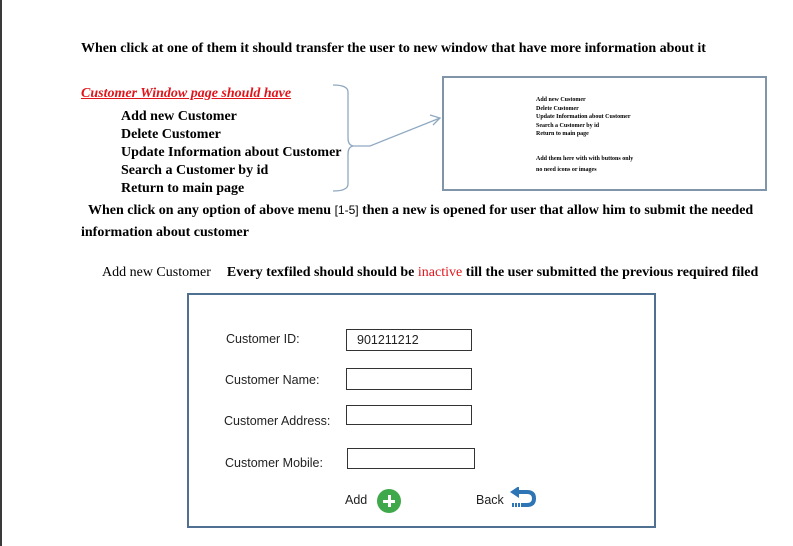 Image resolution: width=793 pixels, height=546 pixels. Describe the element at coordinates (523, 499) in the screenshot. I see `undo-arrow-icon` at that location.